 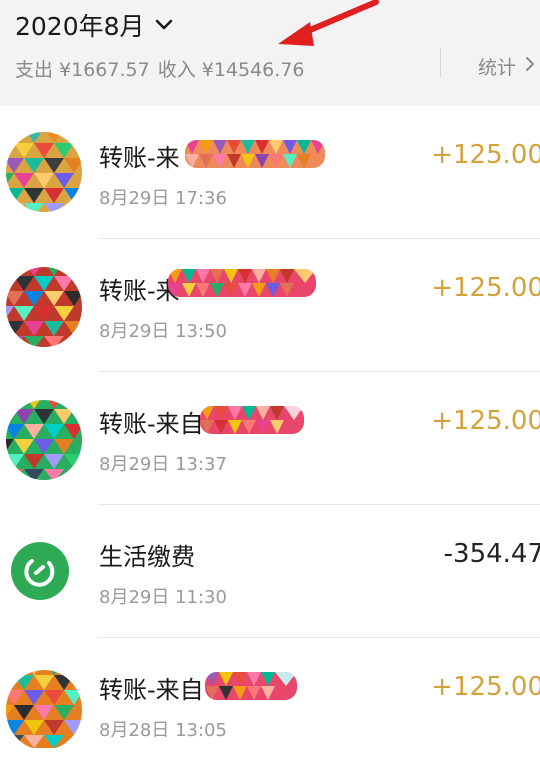 What do you see at coordinates (139, 158) in the screenshot?
I see `transaction-title: 转账-来` at bounding box center [139, 158].